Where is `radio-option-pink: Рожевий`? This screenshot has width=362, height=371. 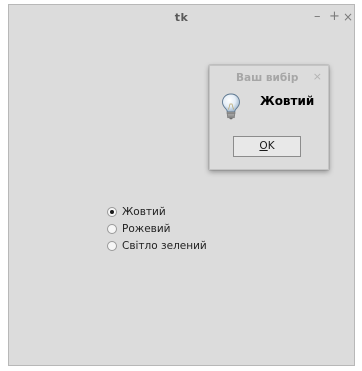
radio-option-pink: Рожевий is located at coordinates (157, 228).